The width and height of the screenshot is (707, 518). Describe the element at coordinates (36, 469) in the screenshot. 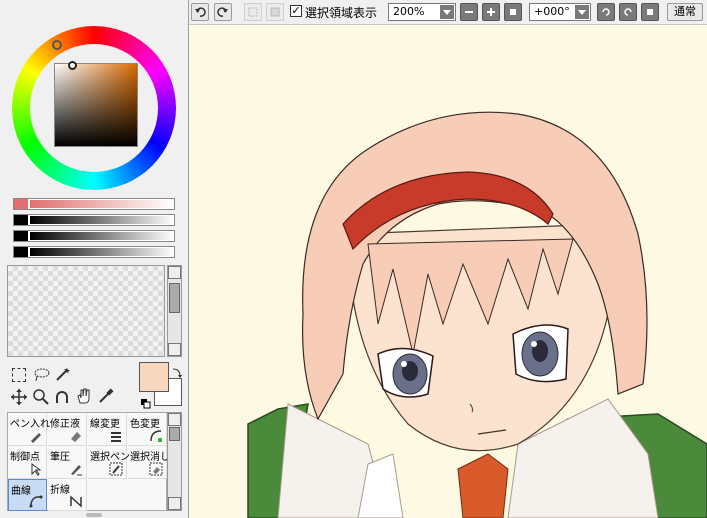

I see `control-point-icon` at that location.